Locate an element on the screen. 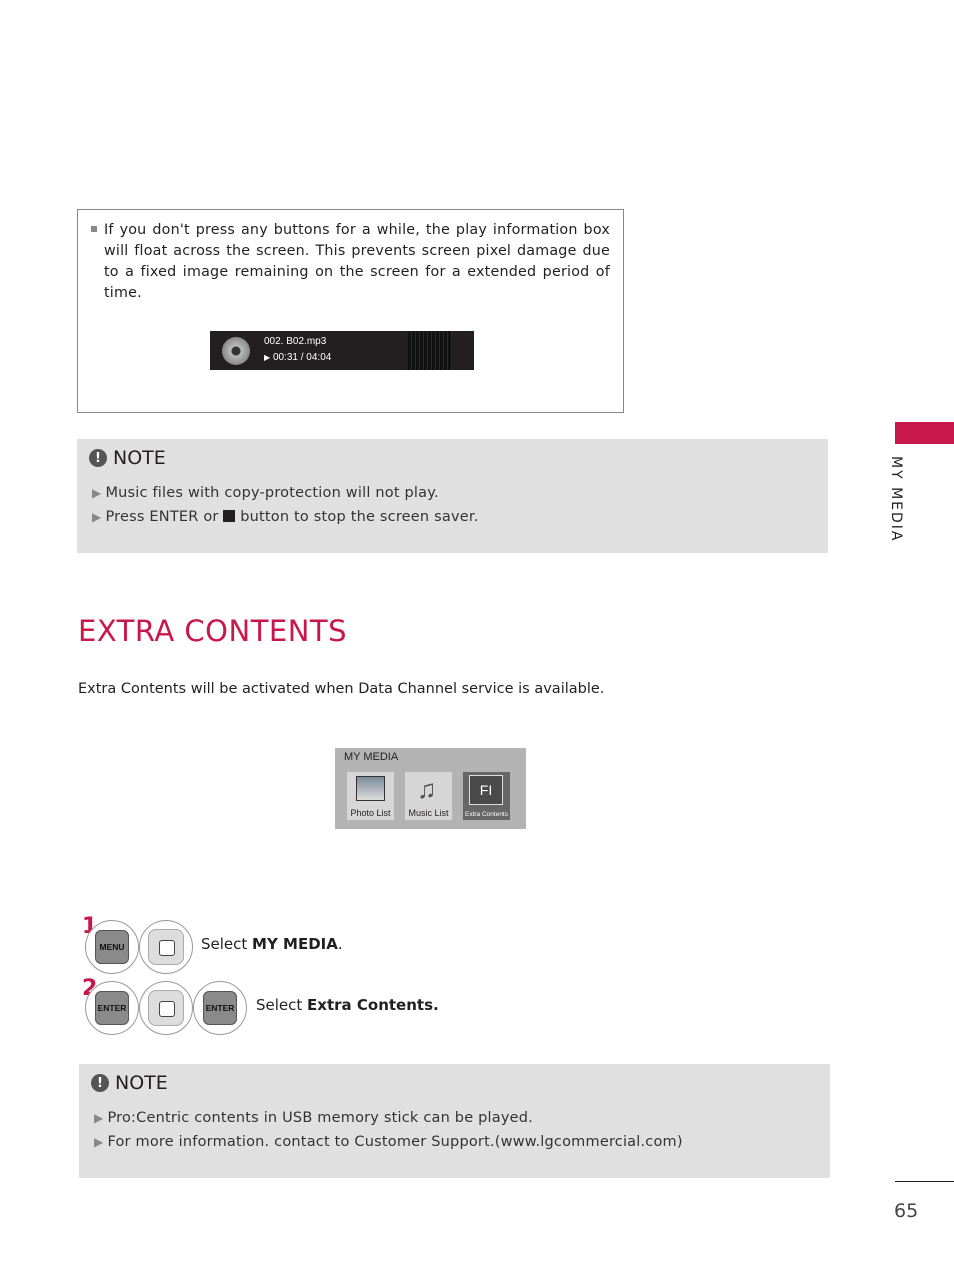 The height and width of the screenshot is (1272, 954). note-item-text: button to stop the screen saver. is located at coordinates (359, 517).